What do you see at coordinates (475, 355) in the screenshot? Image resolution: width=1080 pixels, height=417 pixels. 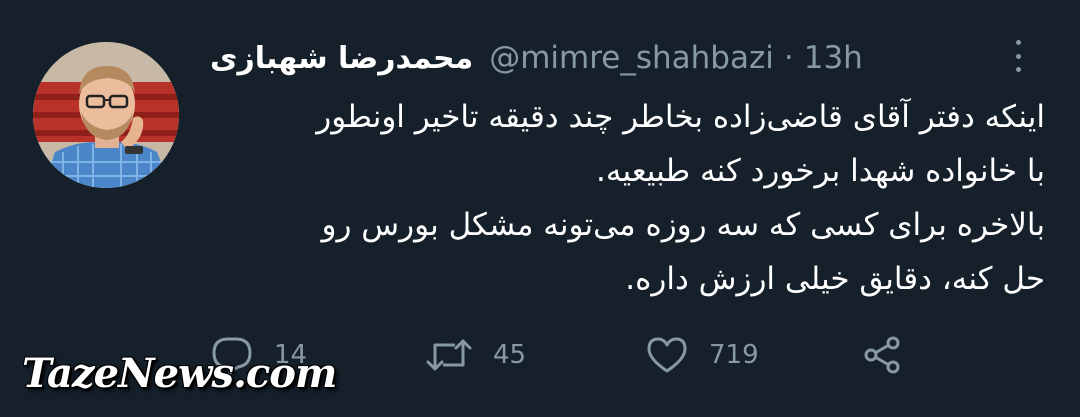 I see `retweet-button: 45` at bounding box center [475, 355].